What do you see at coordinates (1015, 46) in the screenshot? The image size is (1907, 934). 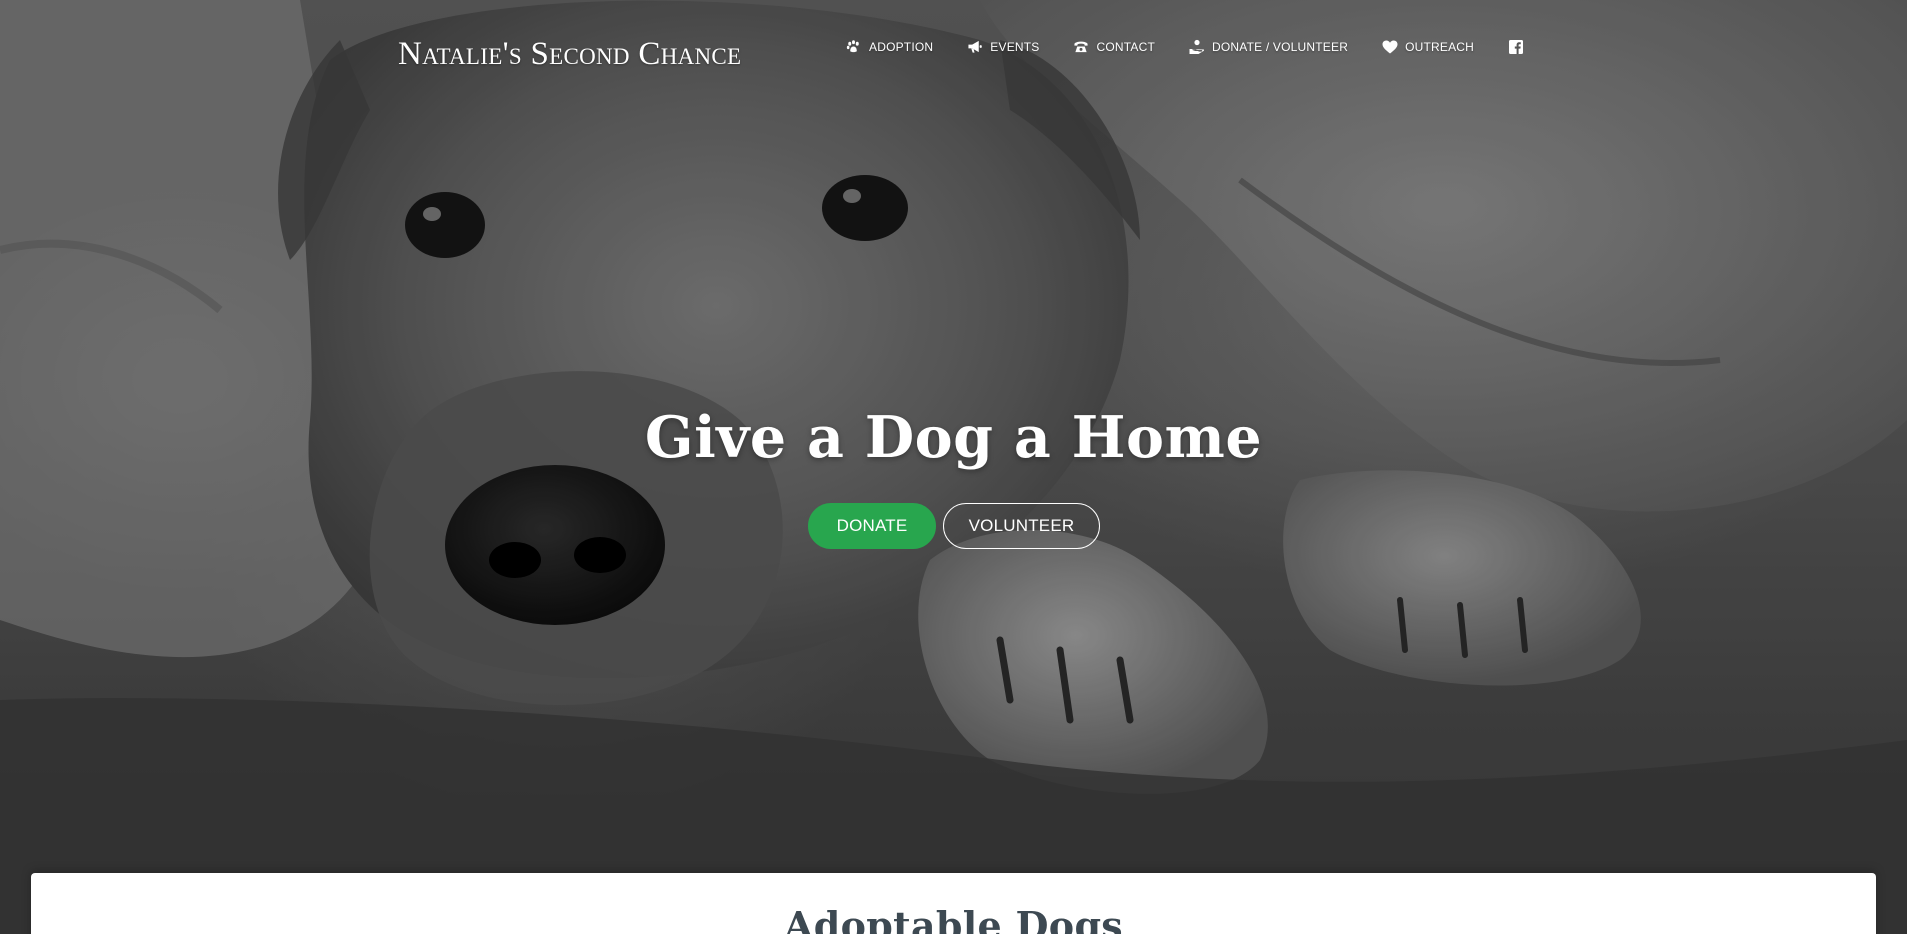 I see `nav-item-events-label: EVENTS` at bounding box center [1015, 46].